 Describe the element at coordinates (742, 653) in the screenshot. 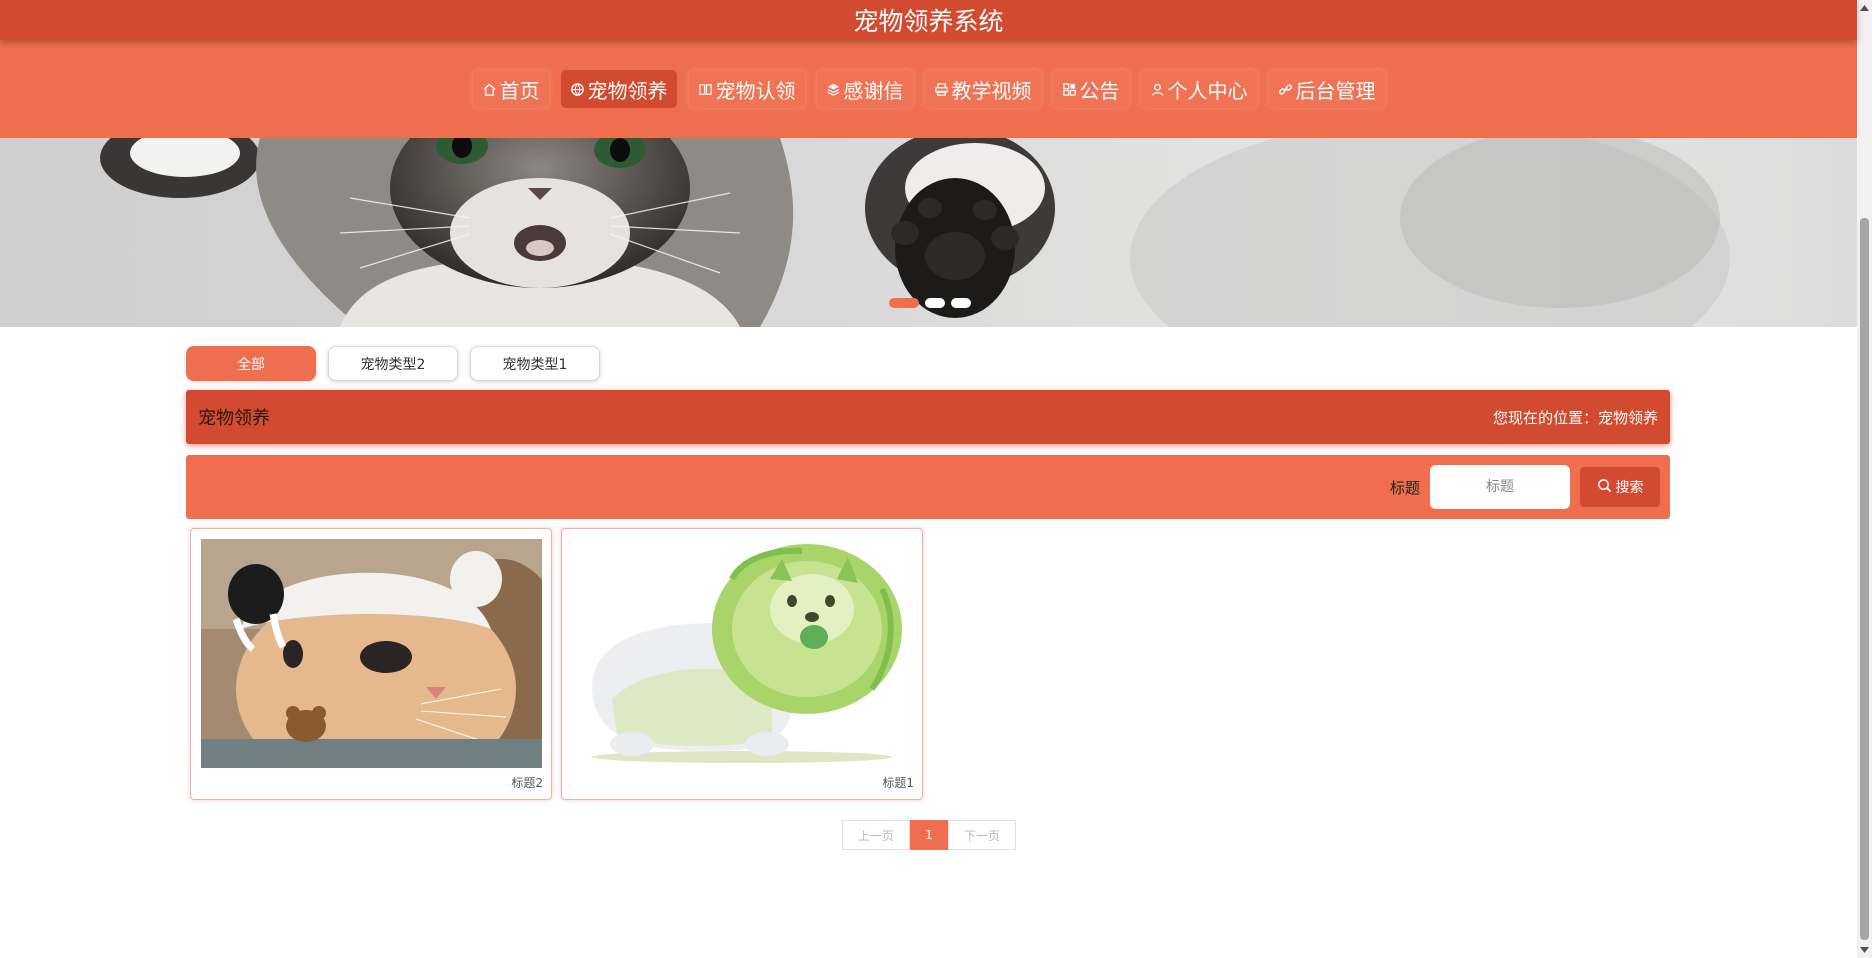

I see `pet-image-cabbage-dog` at that location.